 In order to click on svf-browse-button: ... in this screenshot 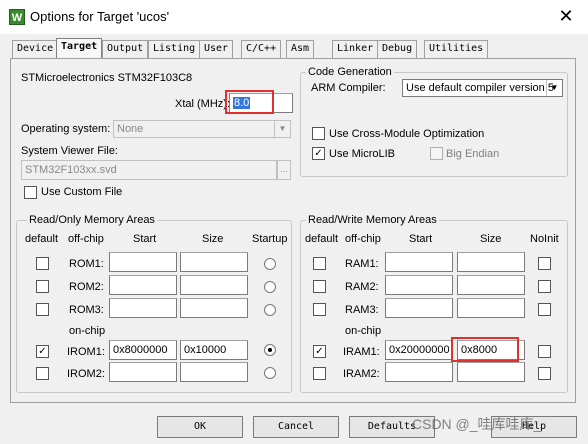, I will do `click(284, 170)`.